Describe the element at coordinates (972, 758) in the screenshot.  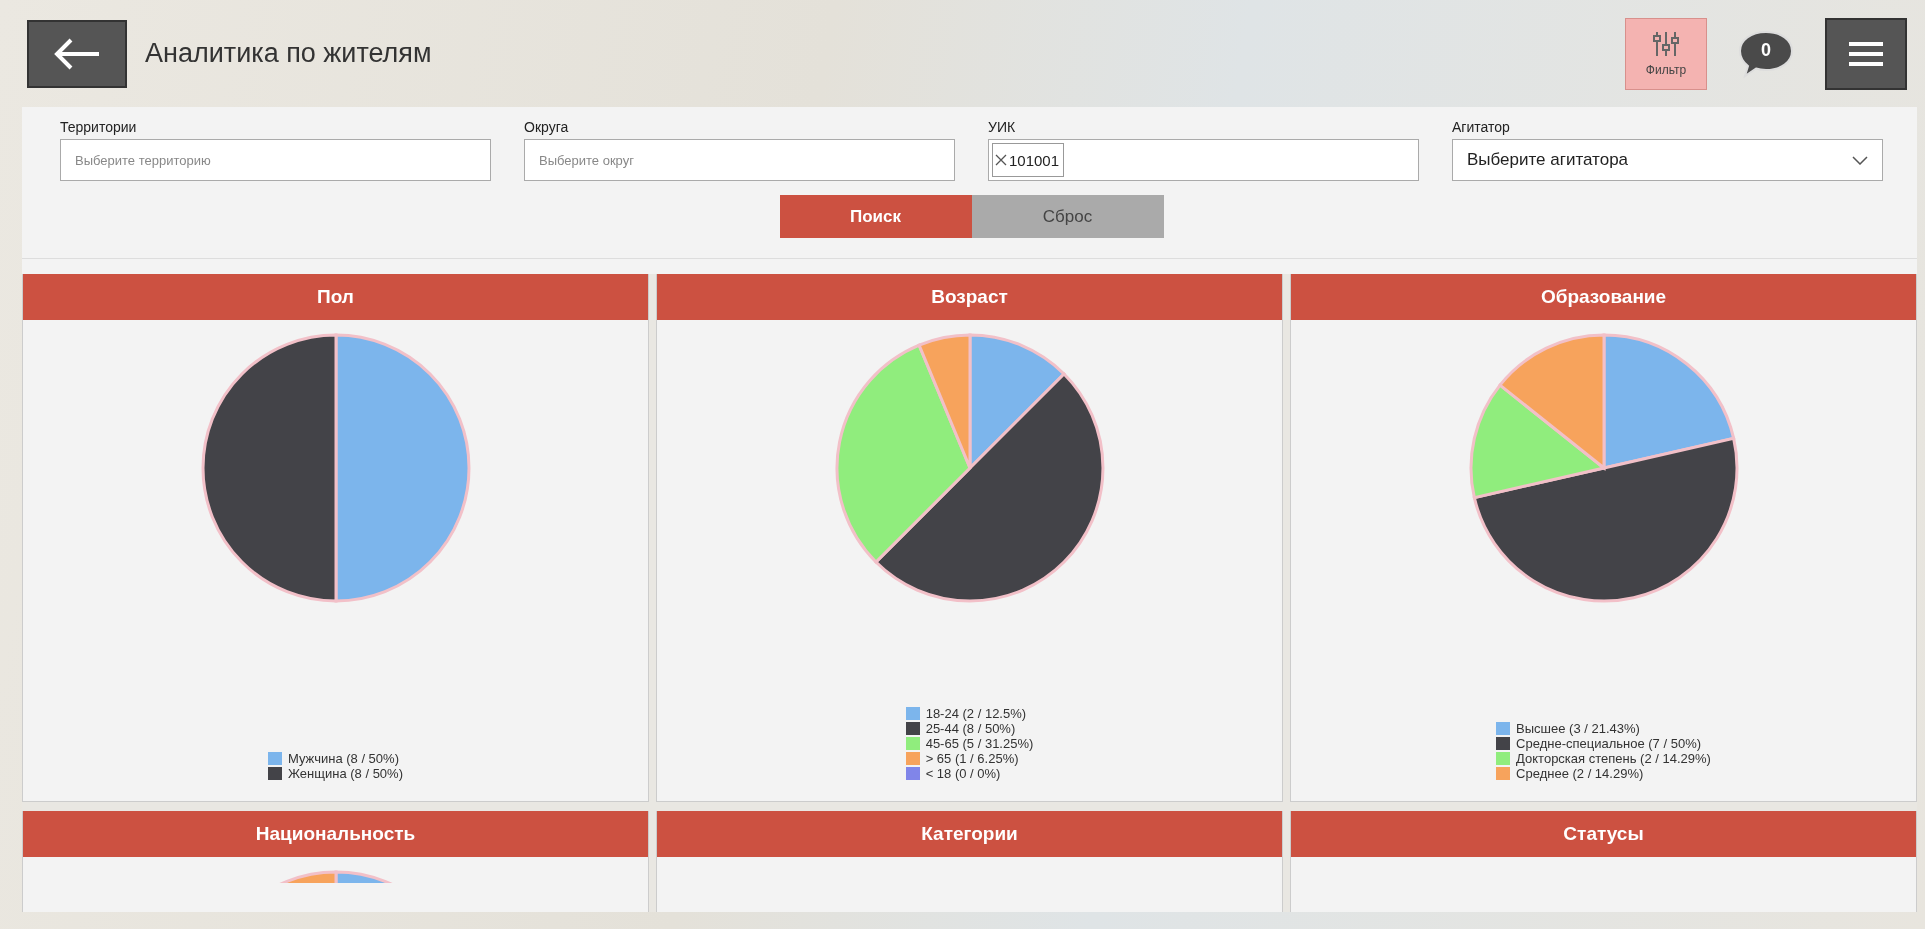
I see `legend-label: > 65 (1 / 6.25%)` at that location.